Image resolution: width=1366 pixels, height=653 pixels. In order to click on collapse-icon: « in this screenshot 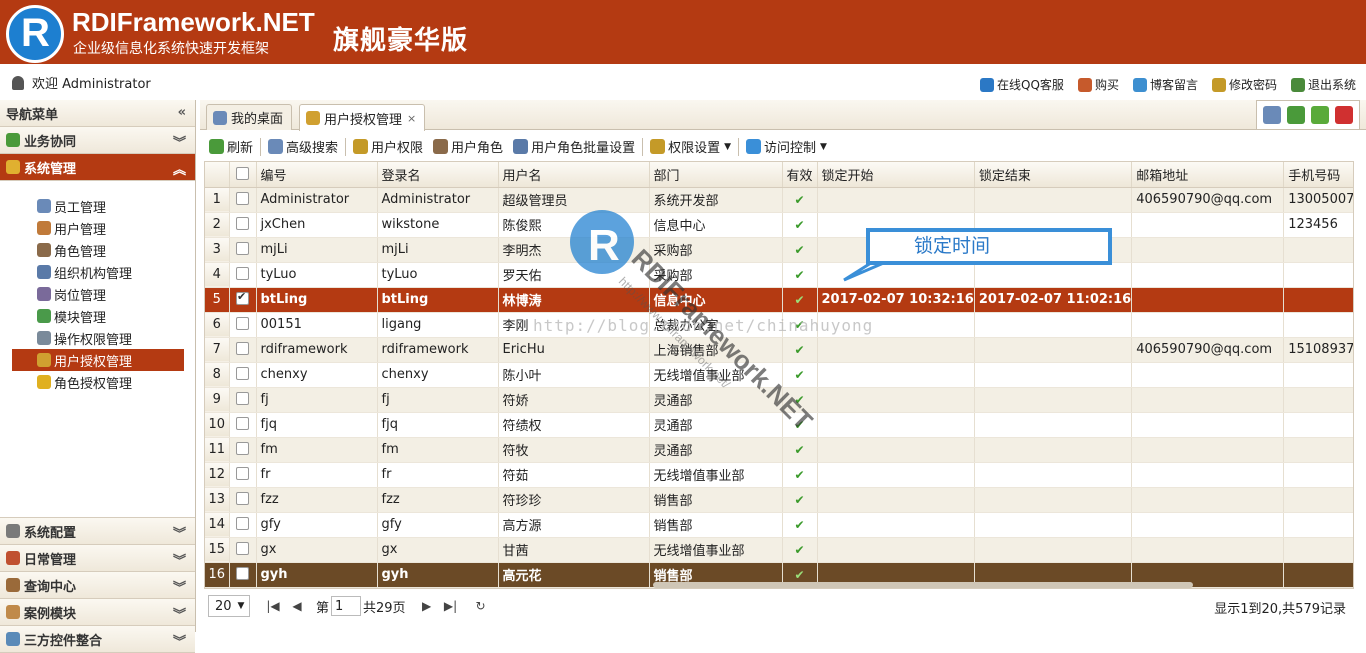, I will do `click(182, 112)`.